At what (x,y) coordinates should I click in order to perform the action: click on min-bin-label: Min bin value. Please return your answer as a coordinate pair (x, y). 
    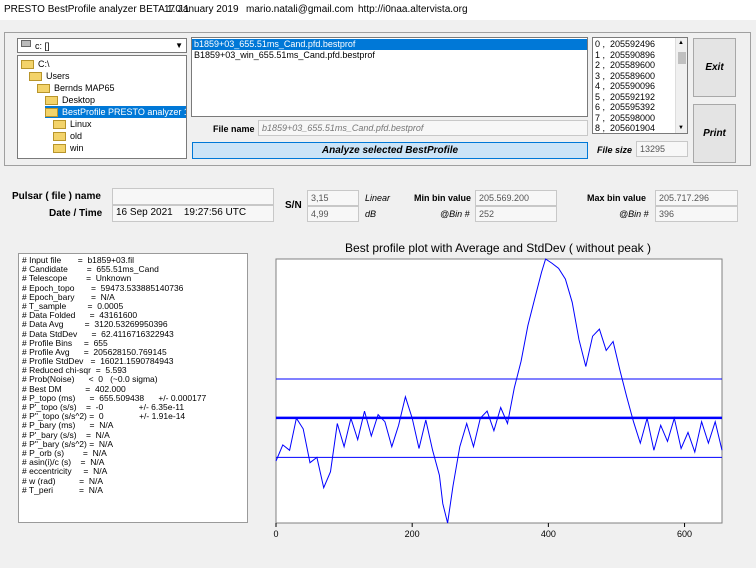
    Looking at the image, I should click on (443, 198).